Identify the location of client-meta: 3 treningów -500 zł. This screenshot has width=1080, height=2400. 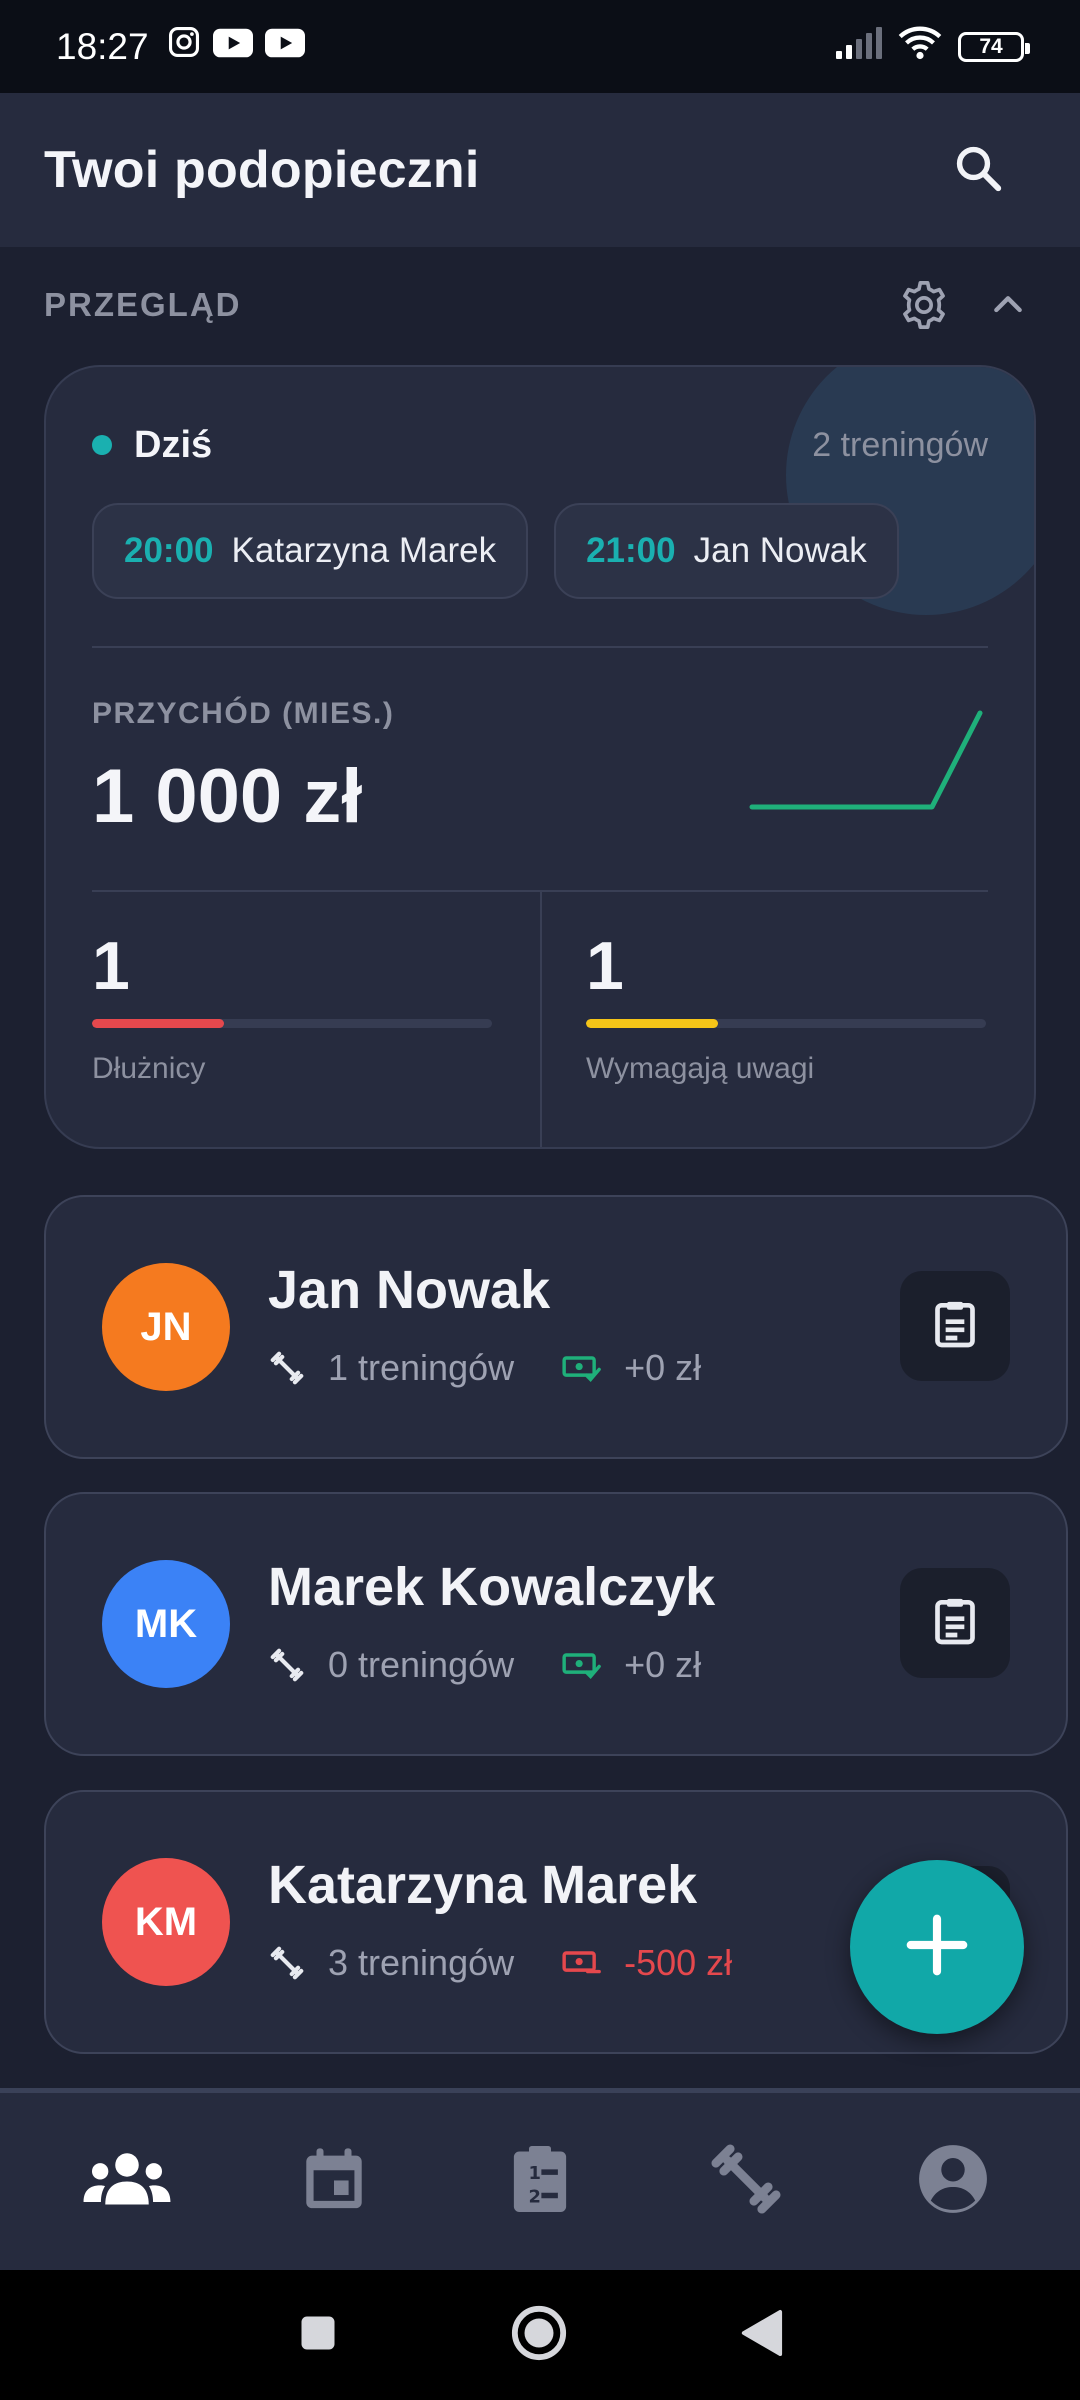
(500, 1963).